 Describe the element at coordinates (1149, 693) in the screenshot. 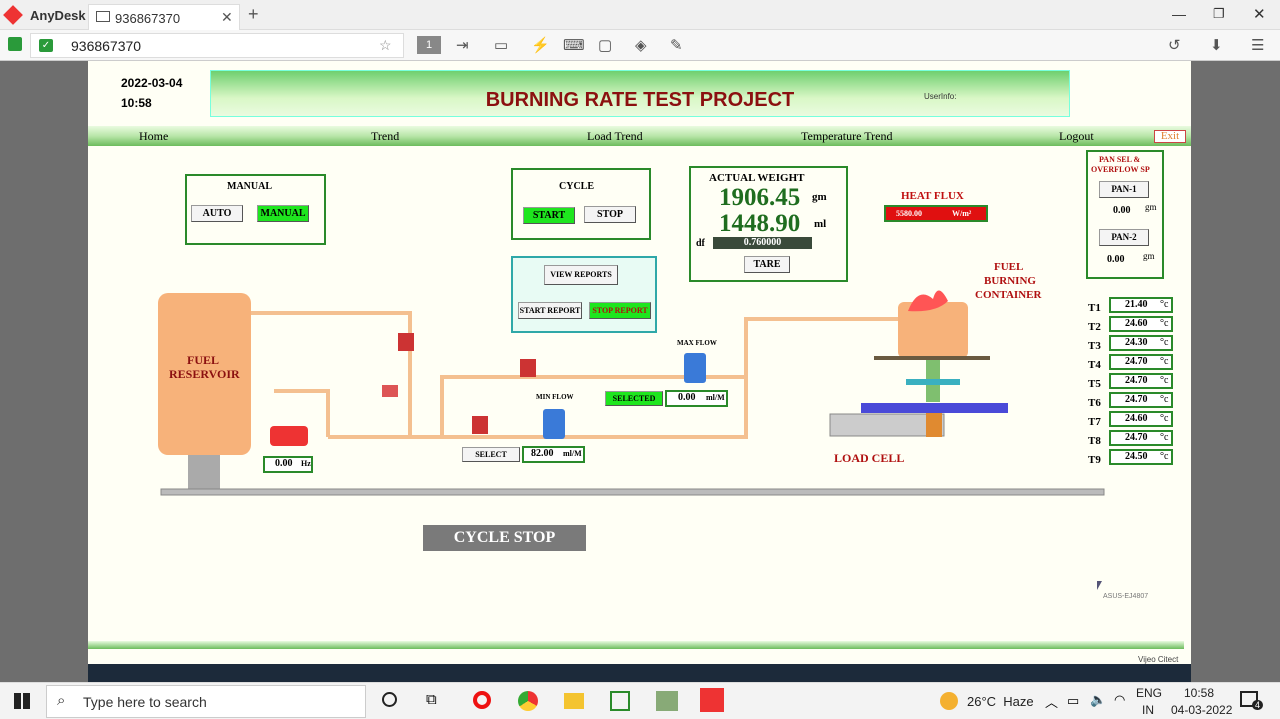

I see `language-primary: ENG` at that location.